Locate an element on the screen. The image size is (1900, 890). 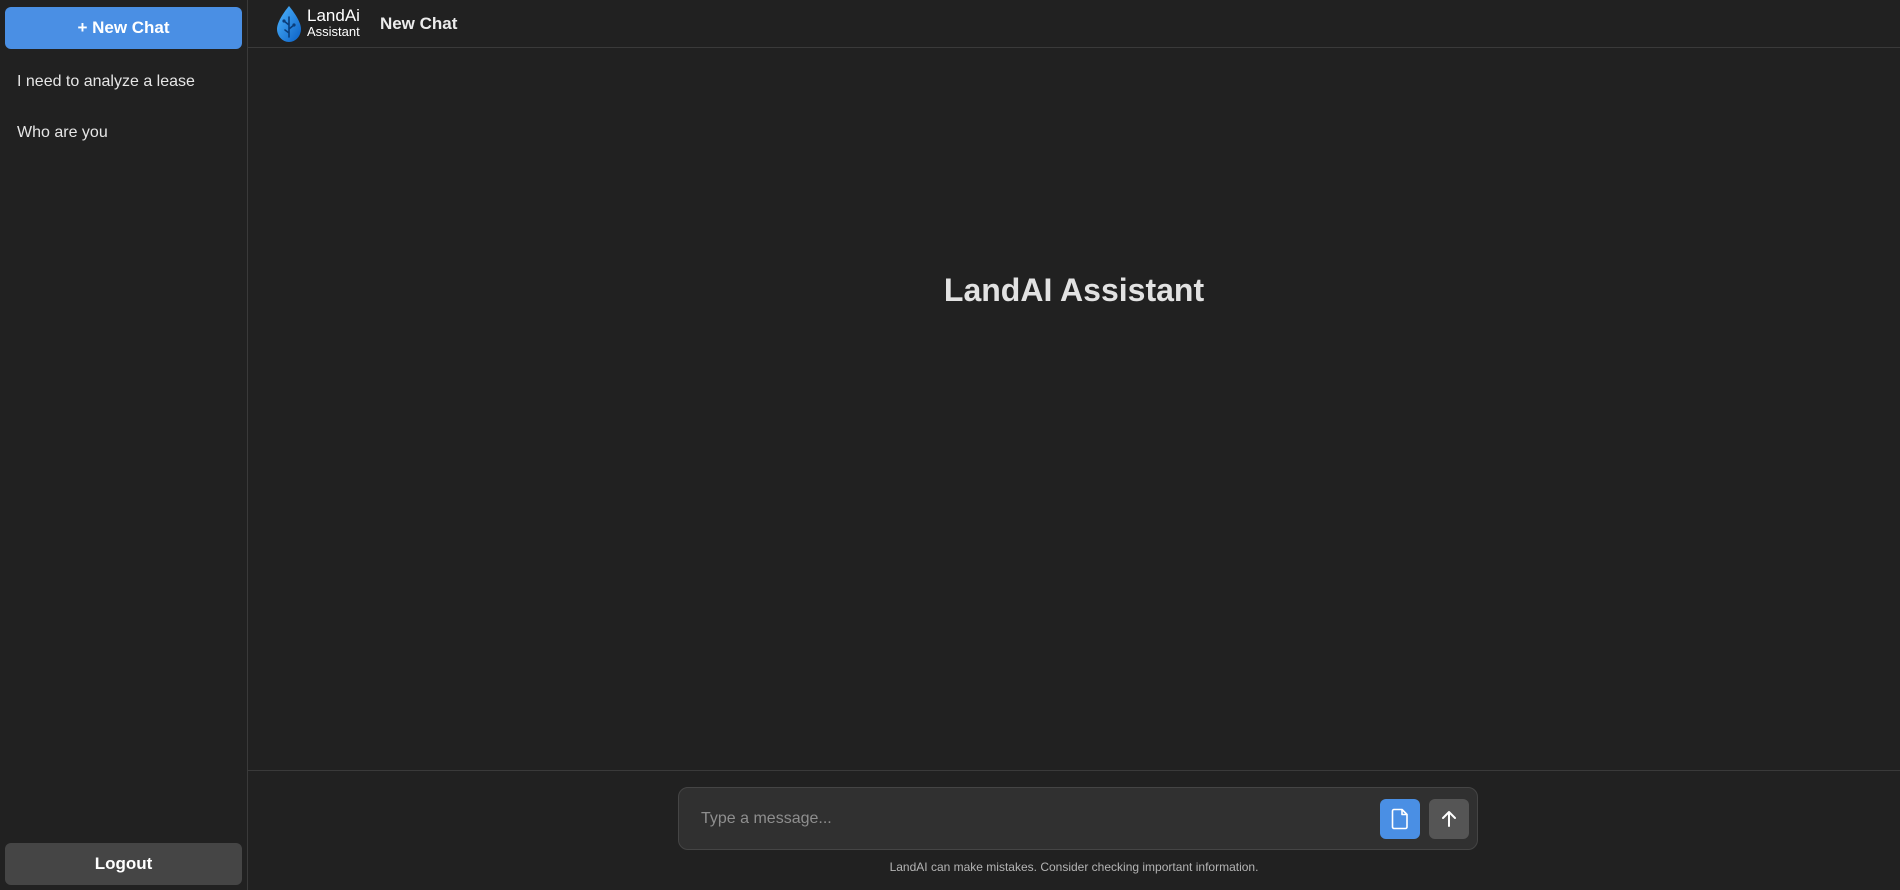
new-chat-button: + New Chat is located at coordinates (123, 28).